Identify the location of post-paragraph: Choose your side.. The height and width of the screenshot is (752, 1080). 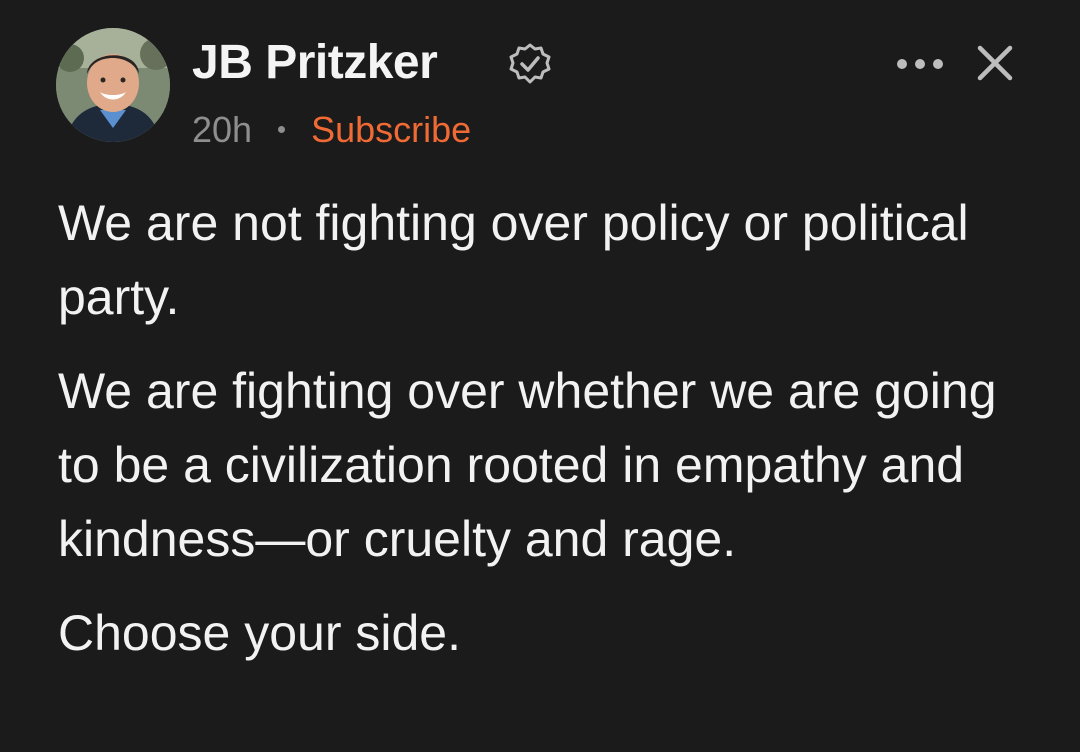
(260, 633).